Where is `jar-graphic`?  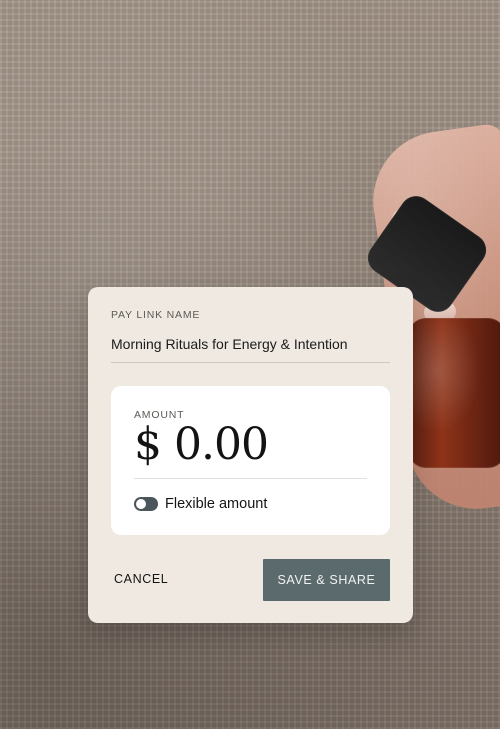
jar-graphic is located at coordinates (454, 393).